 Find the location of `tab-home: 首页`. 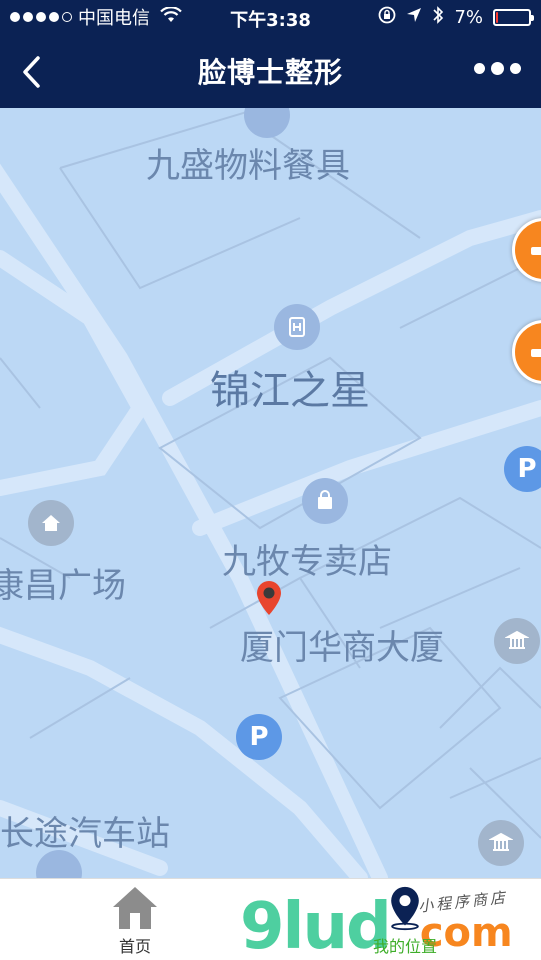

tab-home: 首页 is located at coordinates (135, 921).